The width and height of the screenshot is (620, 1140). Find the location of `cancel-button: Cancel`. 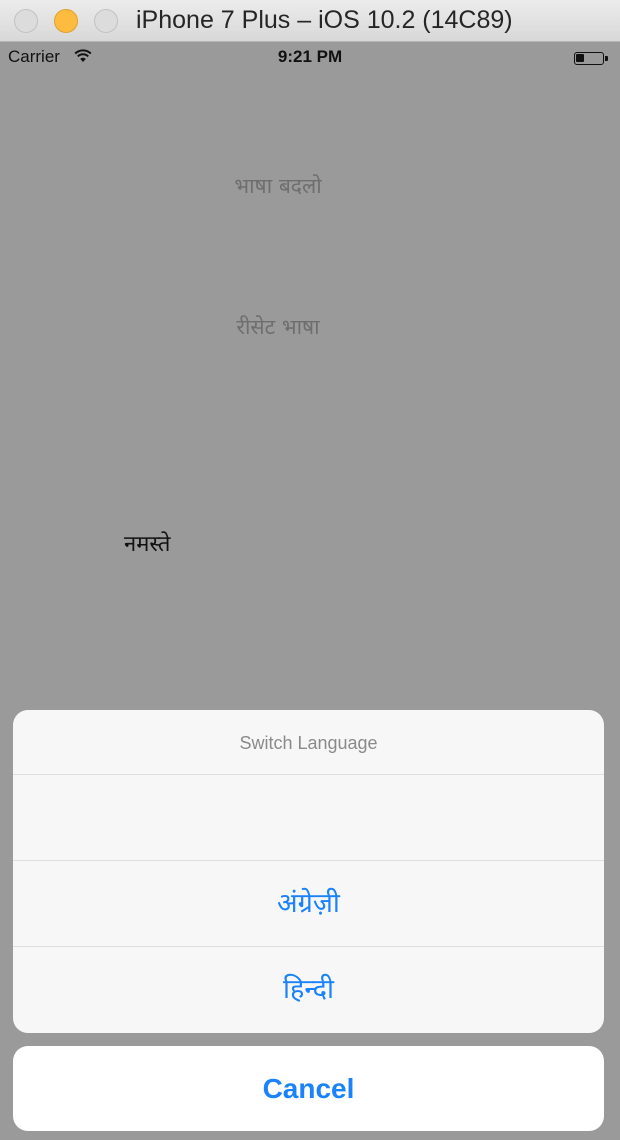

cancel-button: Cancel is located at coordinates (308, 1088).